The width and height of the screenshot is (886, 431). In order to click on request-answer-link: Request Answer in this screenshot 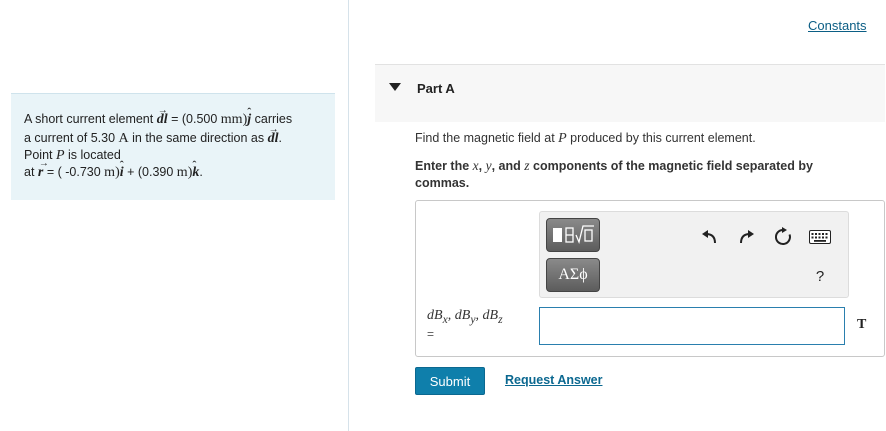, I will do `click(553, 380)`.